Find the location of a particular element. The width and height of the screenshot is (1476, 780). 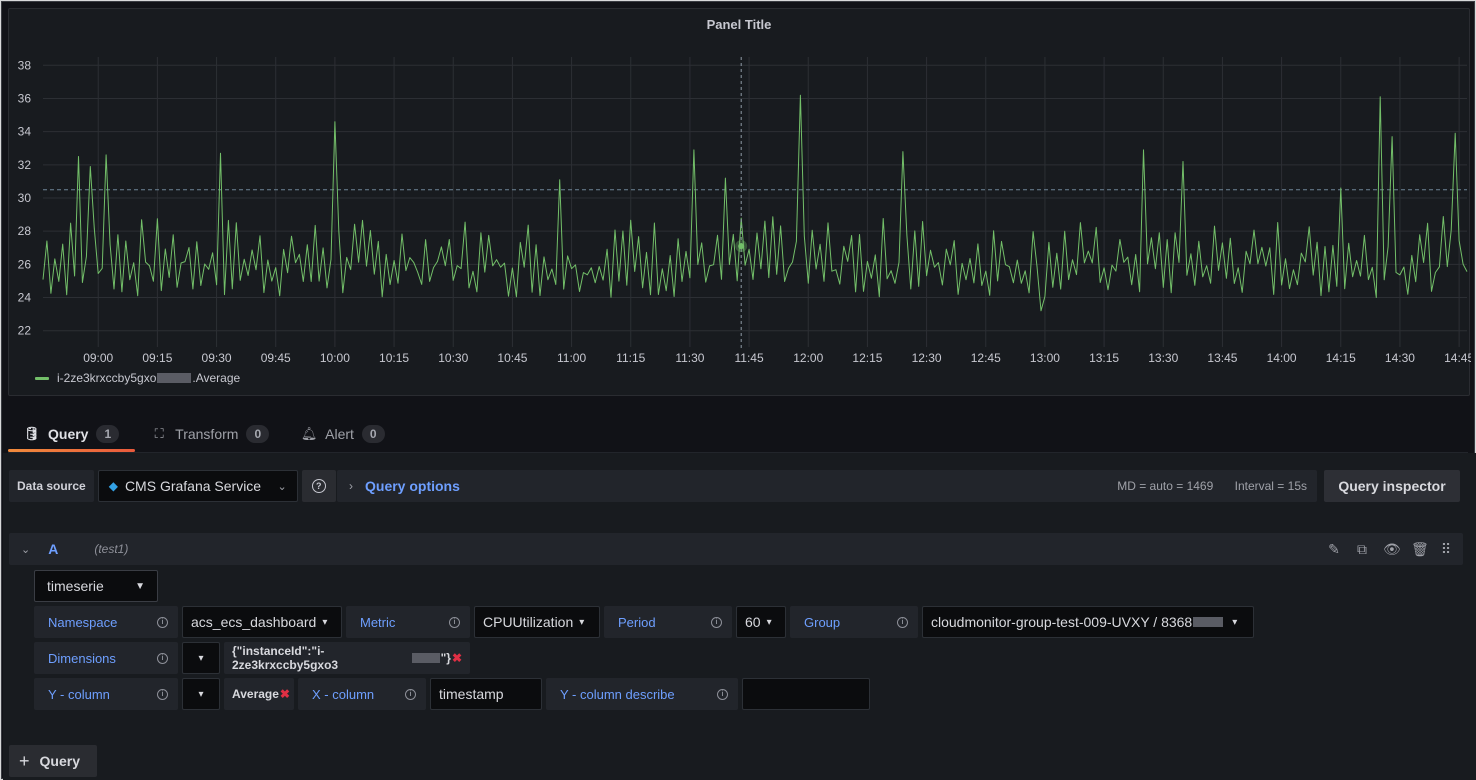

tab-query: 🛢 Query 1 is located at coordinates (72, 434).